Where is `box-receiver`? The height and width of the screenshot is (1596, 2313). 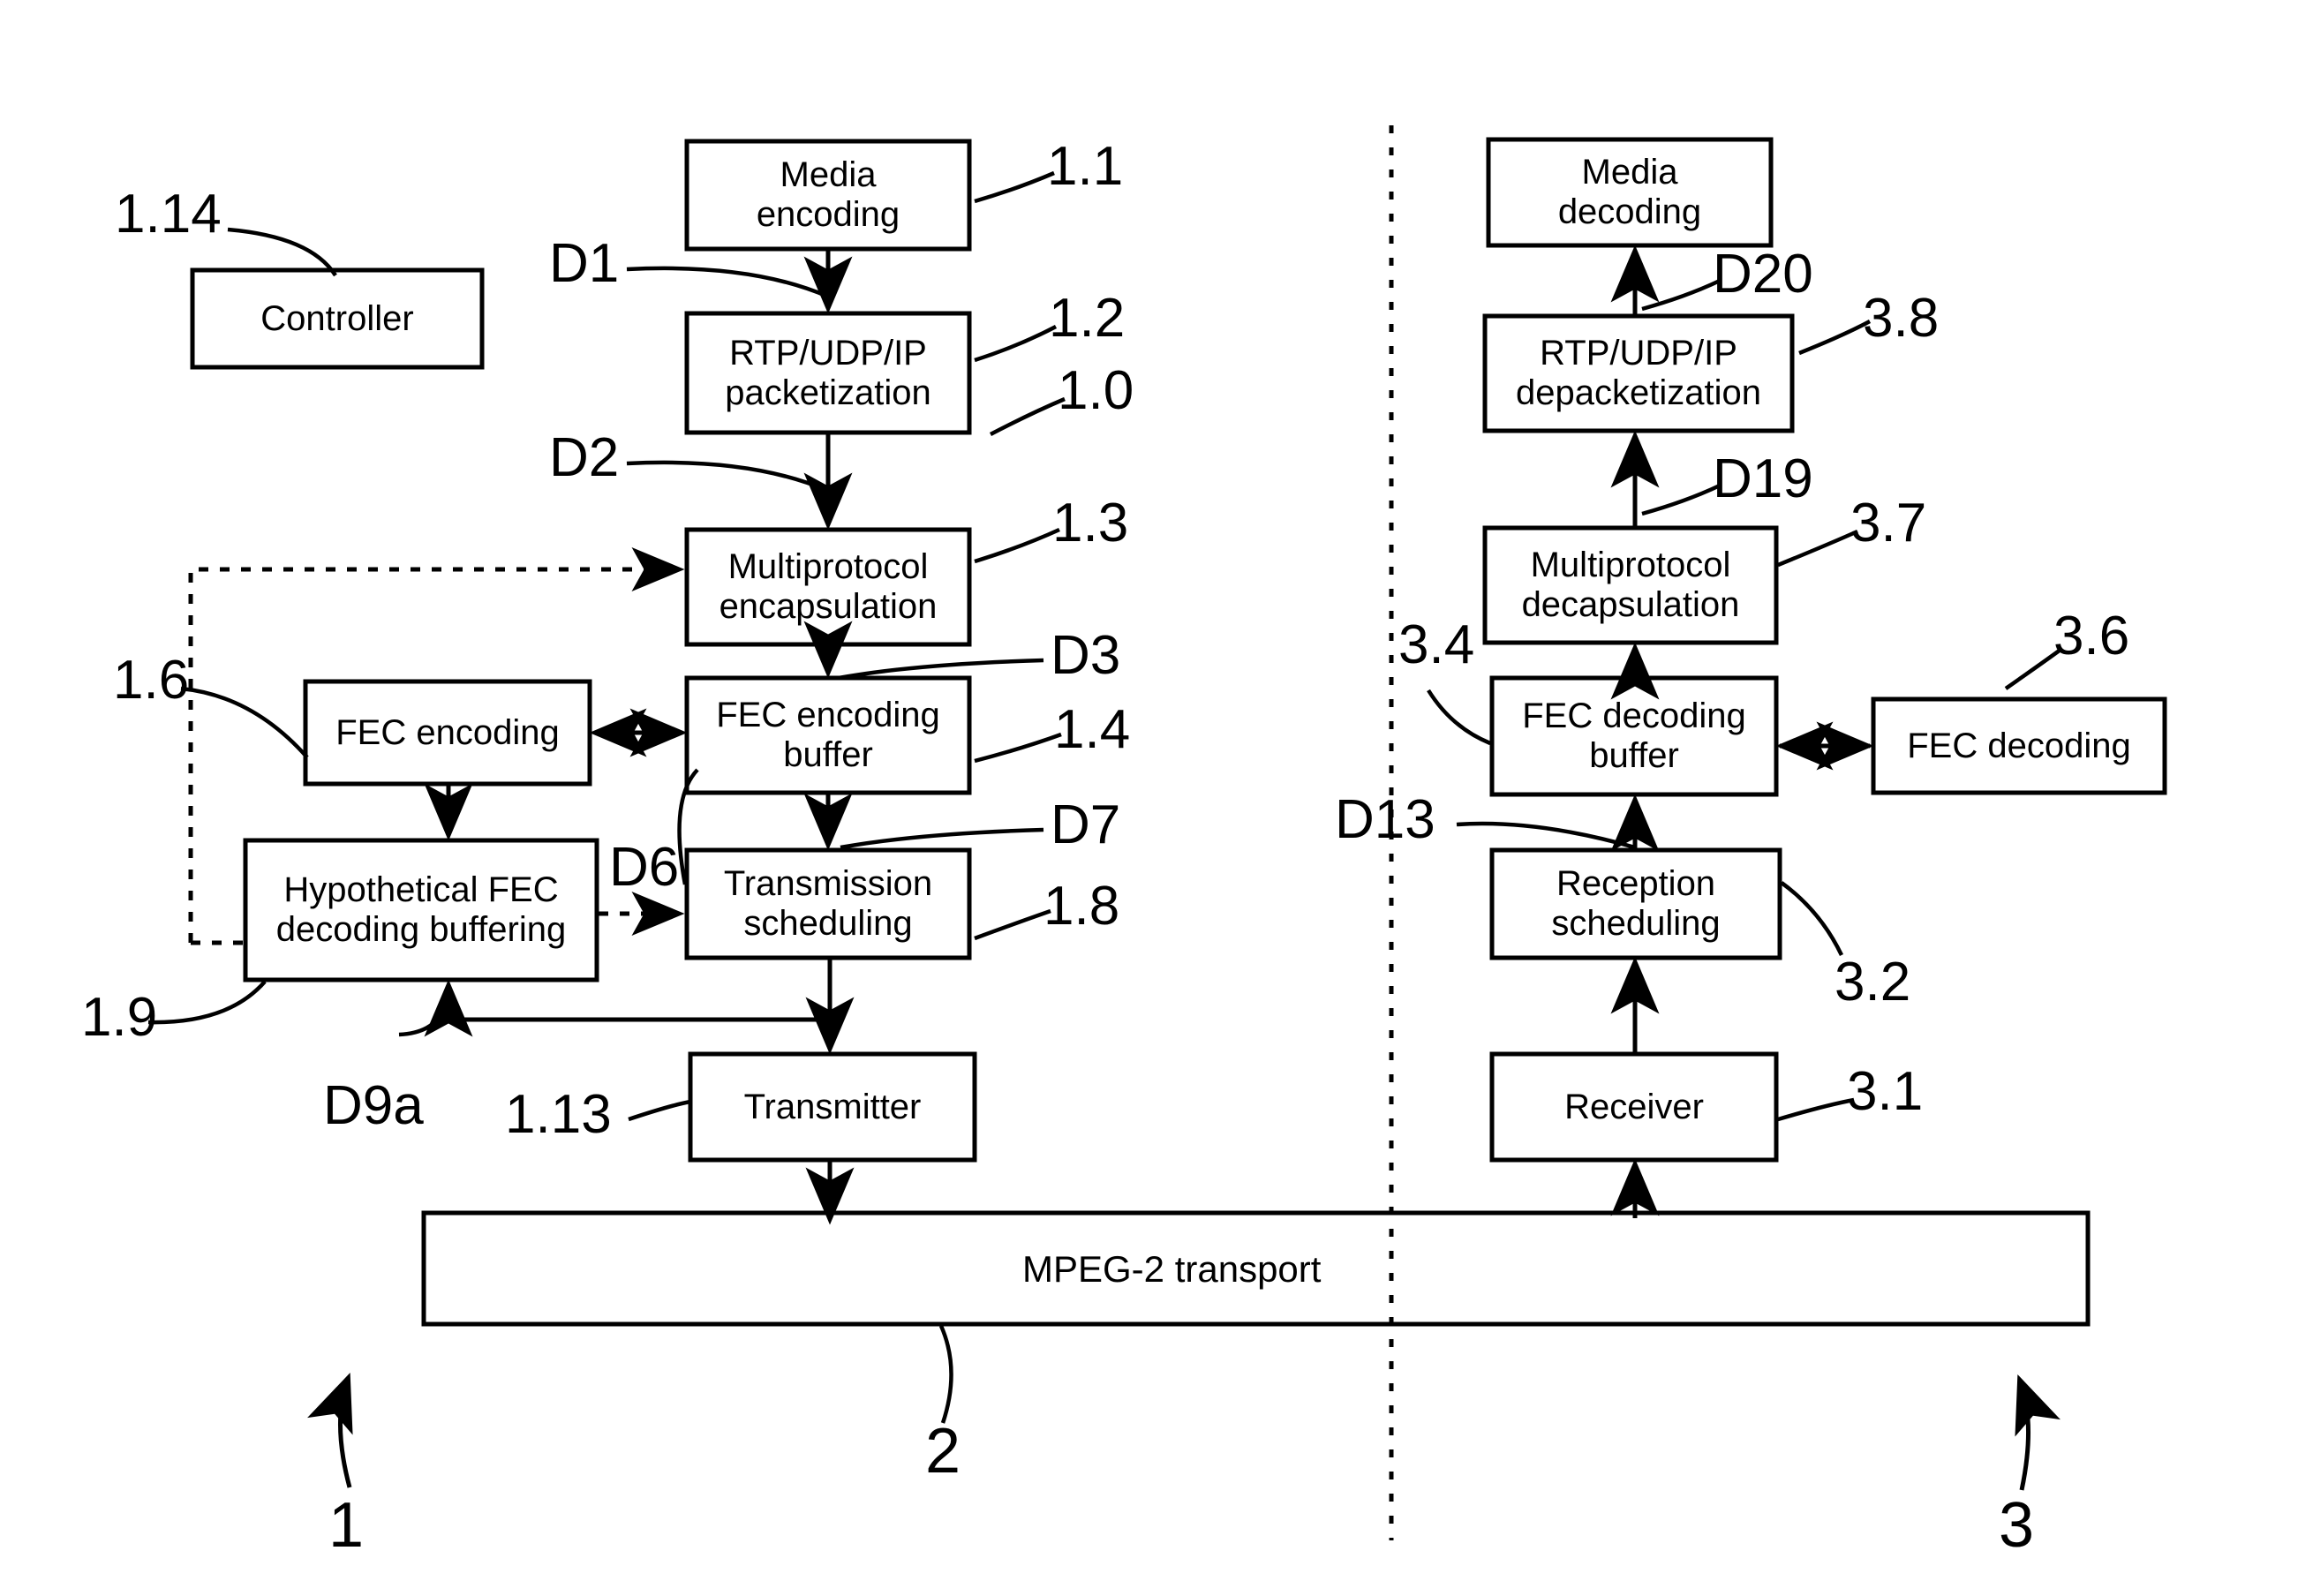
box-receiver is located at coordinates (1634, 1107).